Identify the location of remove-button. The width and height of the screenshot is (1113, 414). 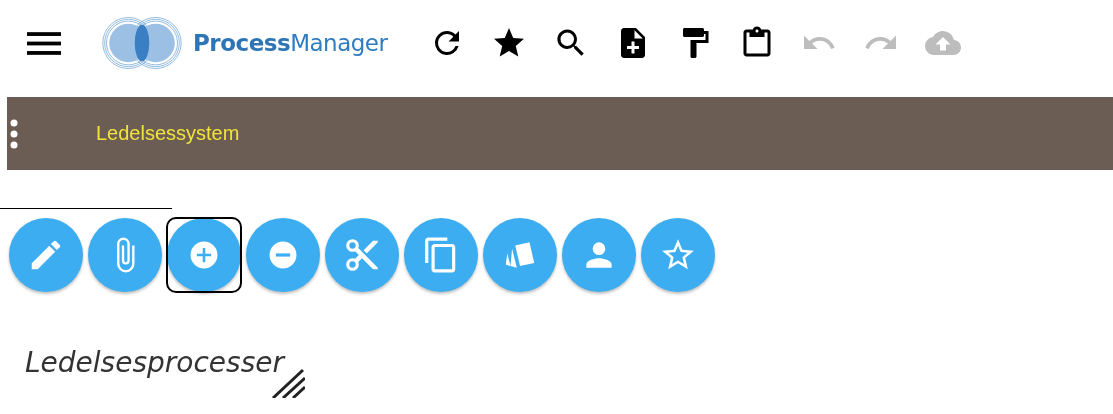
(283, 255).